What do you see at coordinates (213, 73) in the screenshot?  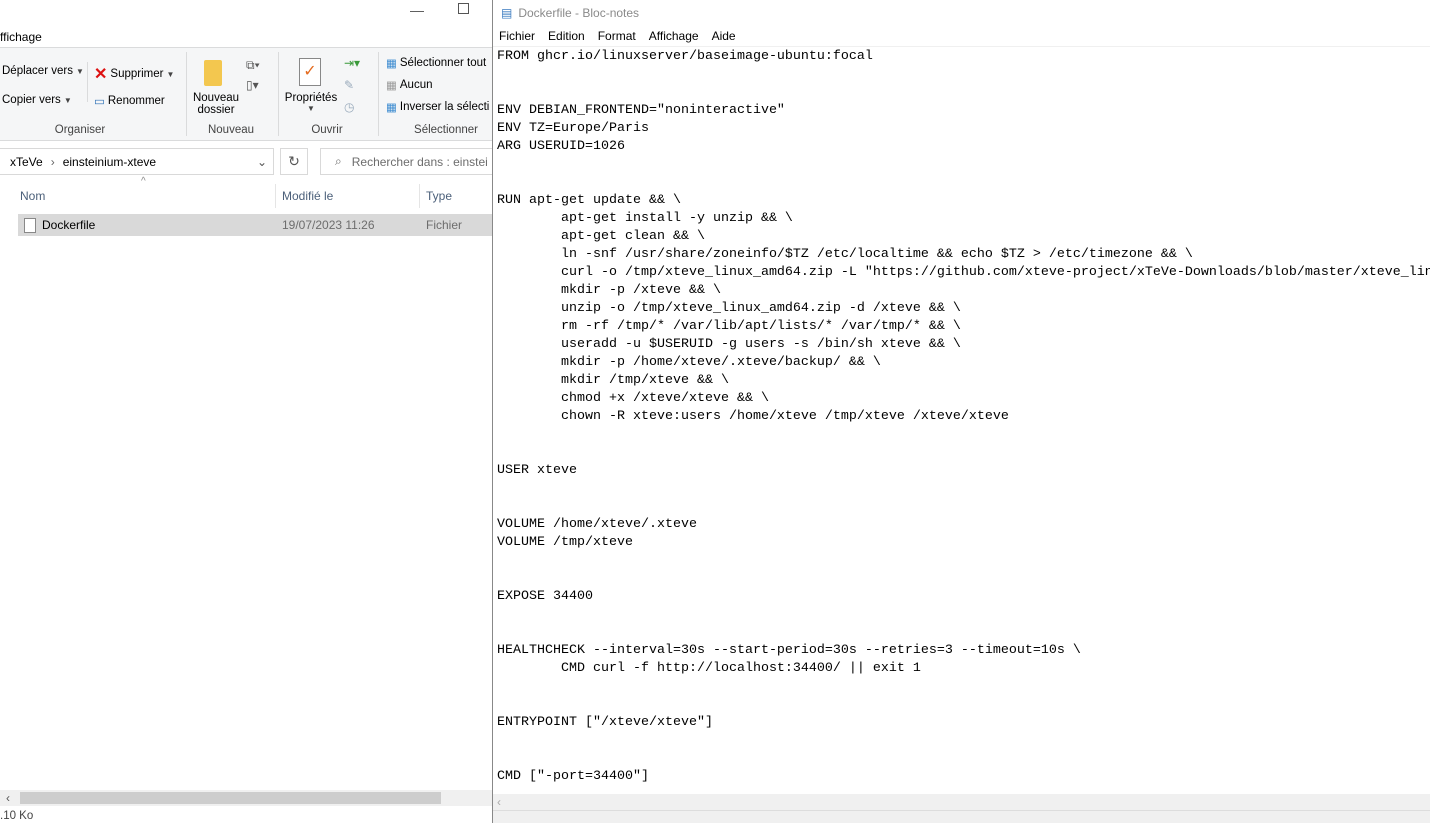 I see `new-folder-icon` at bounding box center [213, 73].